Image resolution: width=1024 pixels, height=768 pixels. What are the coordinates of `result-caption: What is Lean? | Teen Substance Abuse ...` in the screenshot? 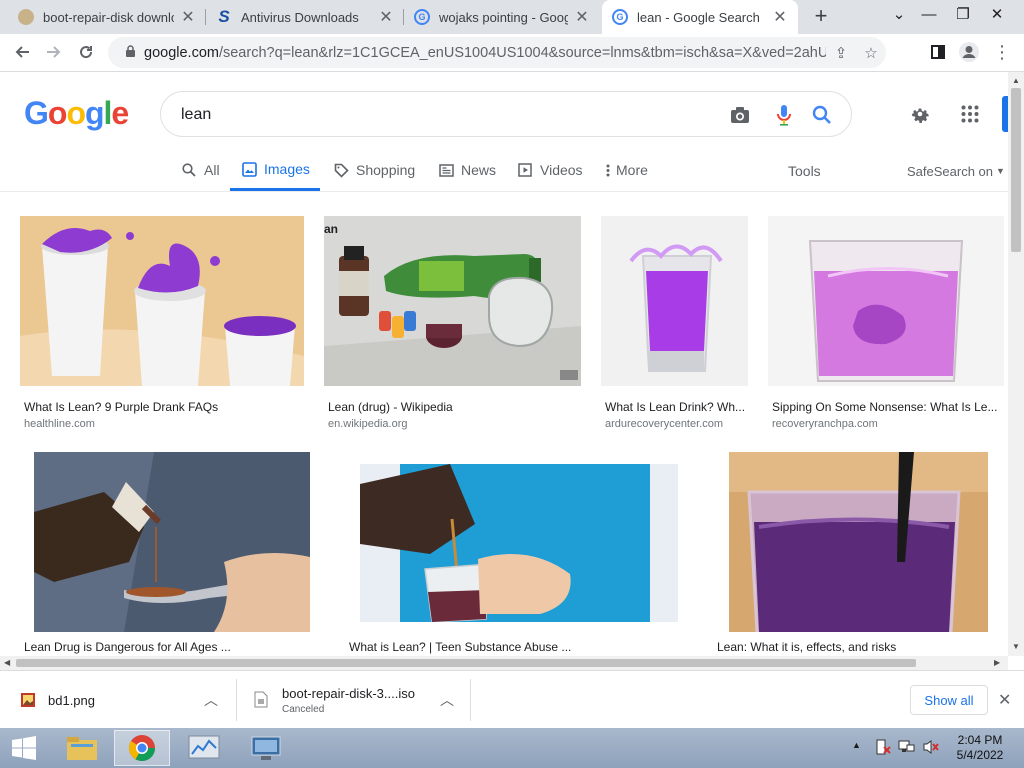 It's located at (522, 647).